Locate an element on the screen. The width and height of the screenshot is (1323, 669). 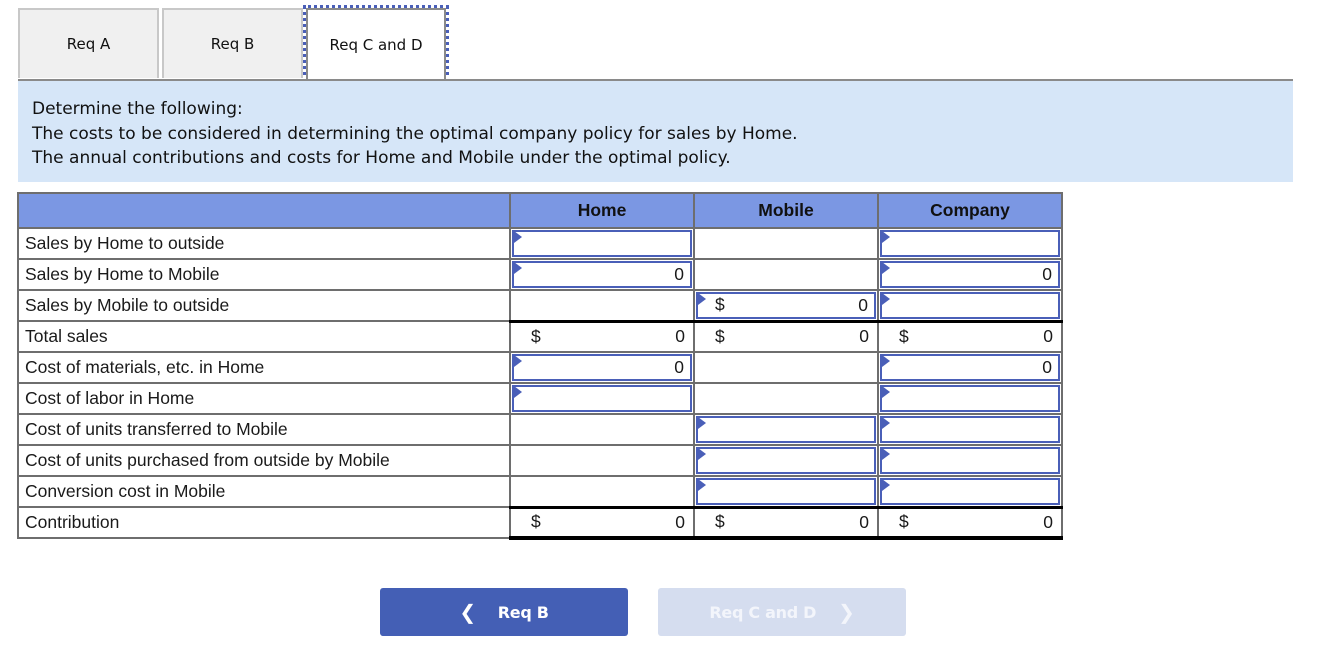
instruction-line: Determine the following: is located at coordinates (137, 109).